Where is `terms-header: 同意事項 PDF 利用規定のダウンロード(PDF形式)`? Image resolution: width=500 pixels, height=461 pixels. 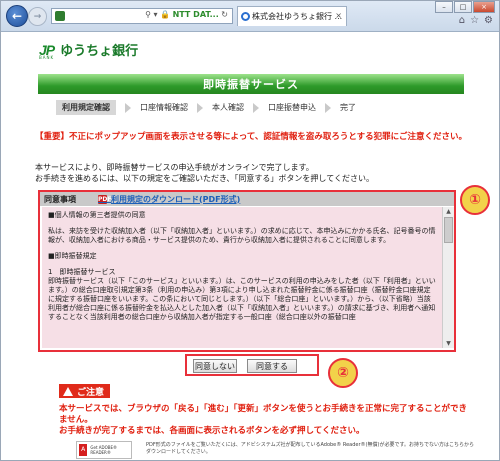 terms-header: 同意事項 PDF 利用規定のダウンロード(PDF形式) is located at coordinates (247, 199).